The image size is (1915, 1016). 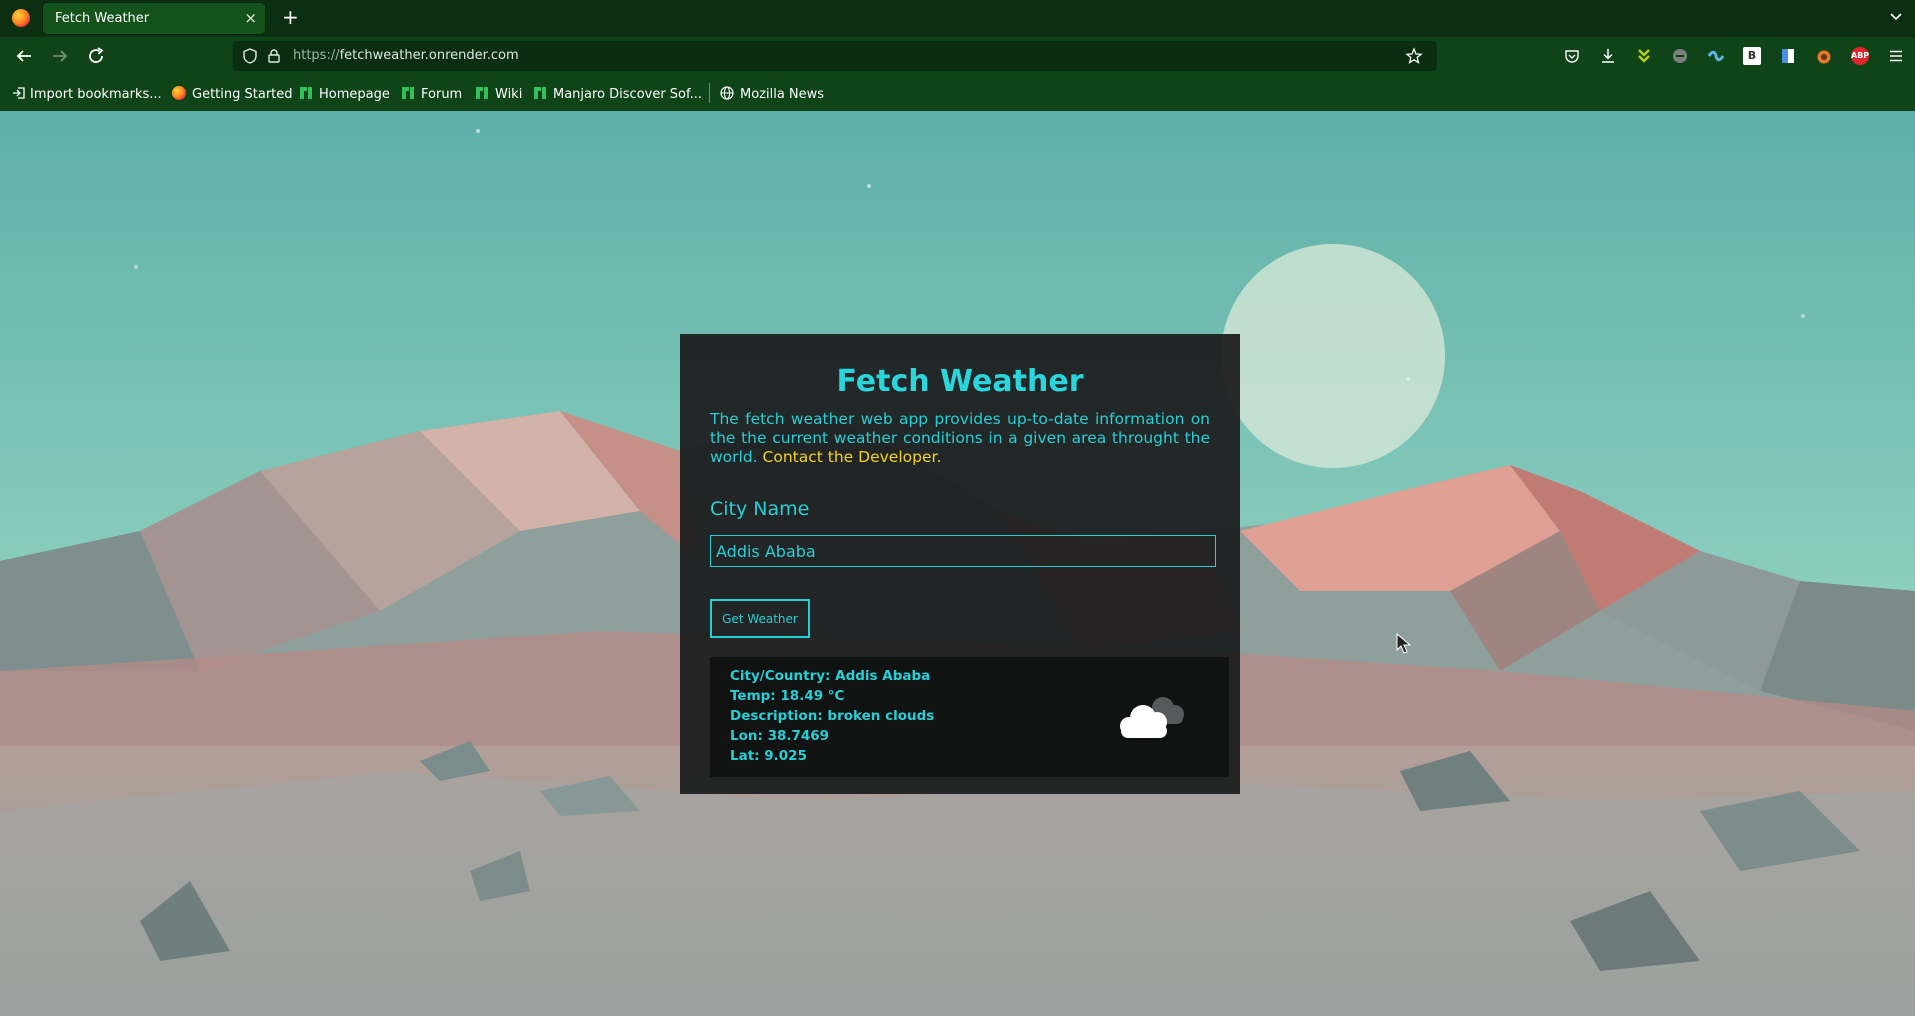 I want to click on bookmark-label: Getting Started, so click(x=242, y=94).